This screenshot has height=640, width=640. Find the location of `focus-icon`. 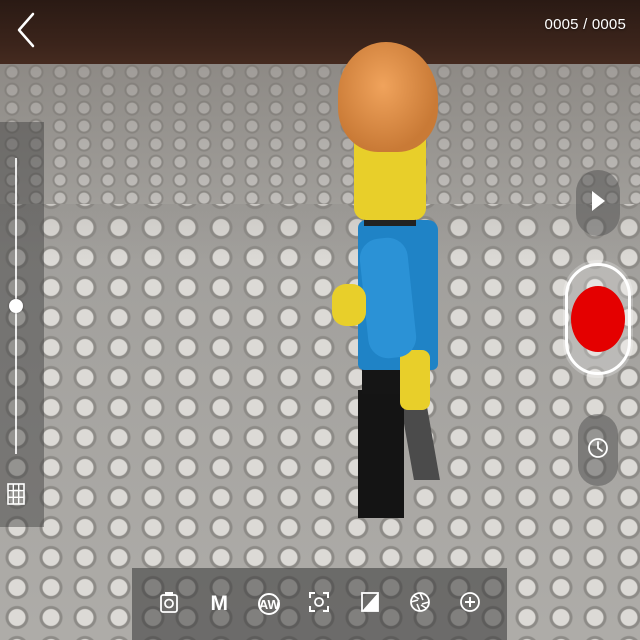

focus-icon is located at coordinates (319, 604).